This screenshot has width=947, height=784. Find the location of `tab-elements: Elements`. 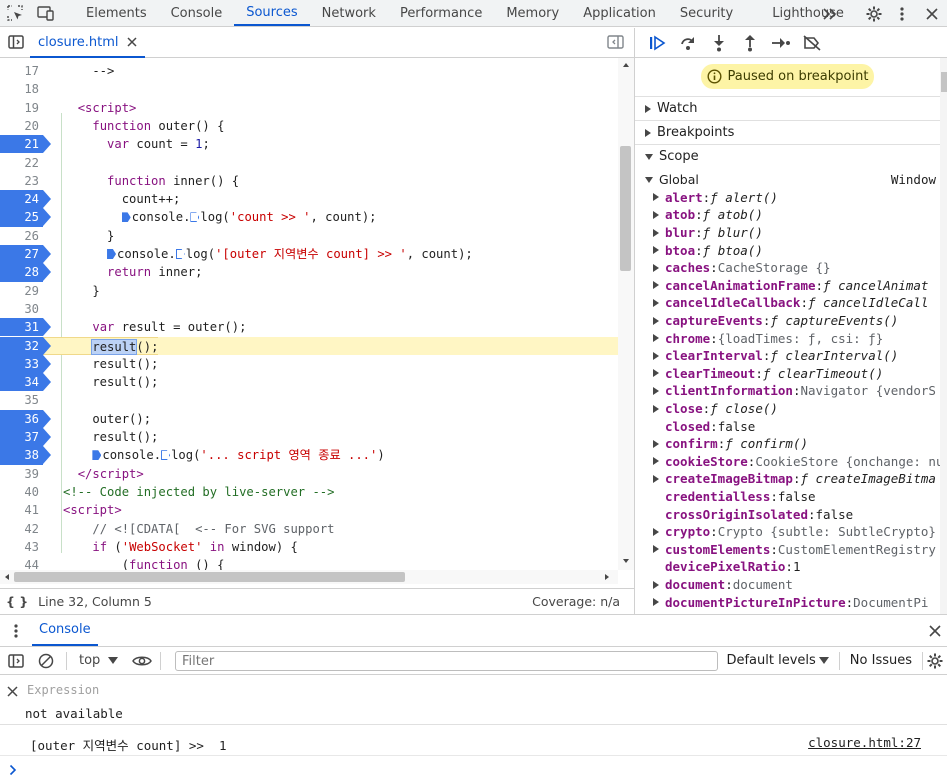

tab-elements: Elements is located at coordinates (116, 13).